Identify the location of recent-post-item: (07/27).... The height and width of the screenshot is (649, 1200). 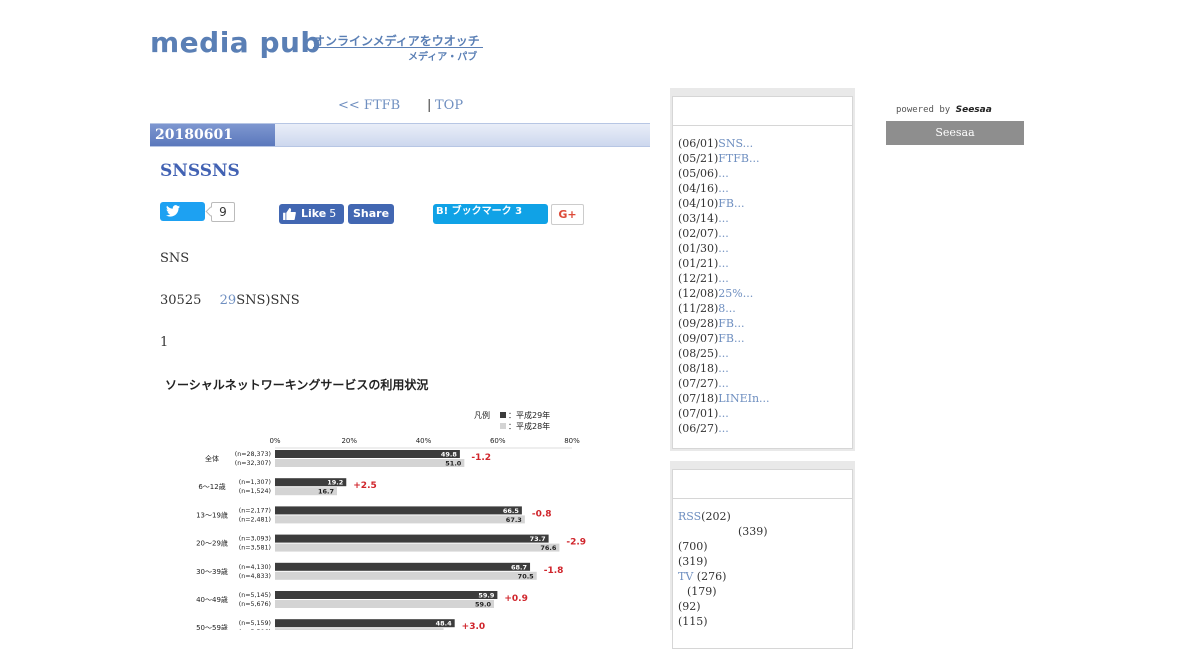
(762, 383).